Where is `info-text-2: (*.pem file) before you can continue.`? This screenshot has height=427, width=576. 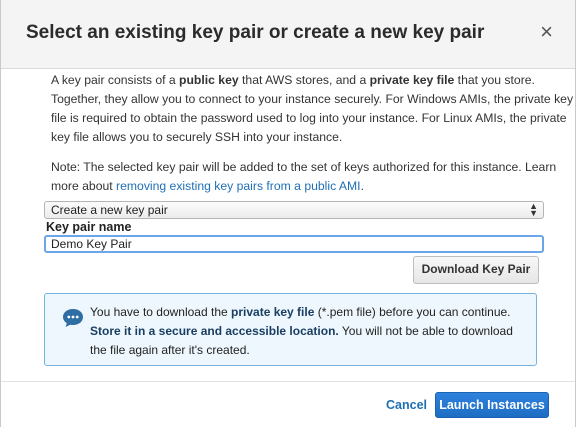
info-text-2: (*.pem file) before you can continue. is located at coordinates (412, 312).